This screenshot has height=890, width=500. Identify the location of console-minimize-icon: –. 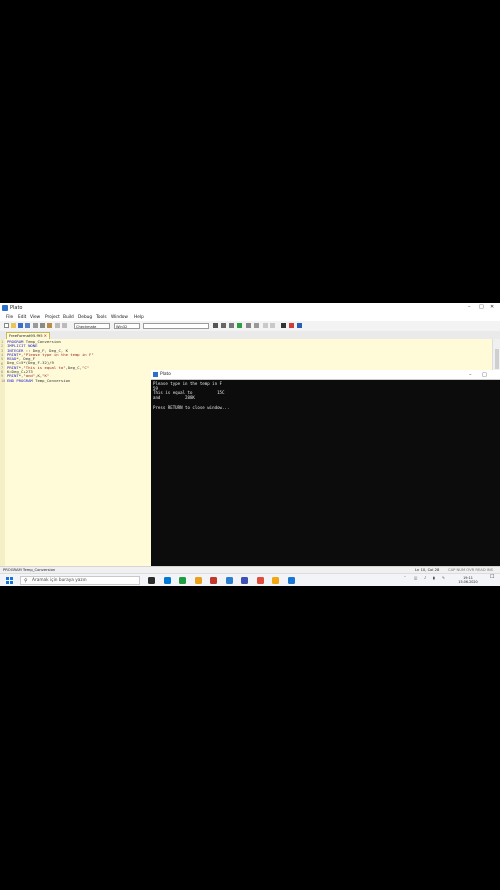
(470, 375).